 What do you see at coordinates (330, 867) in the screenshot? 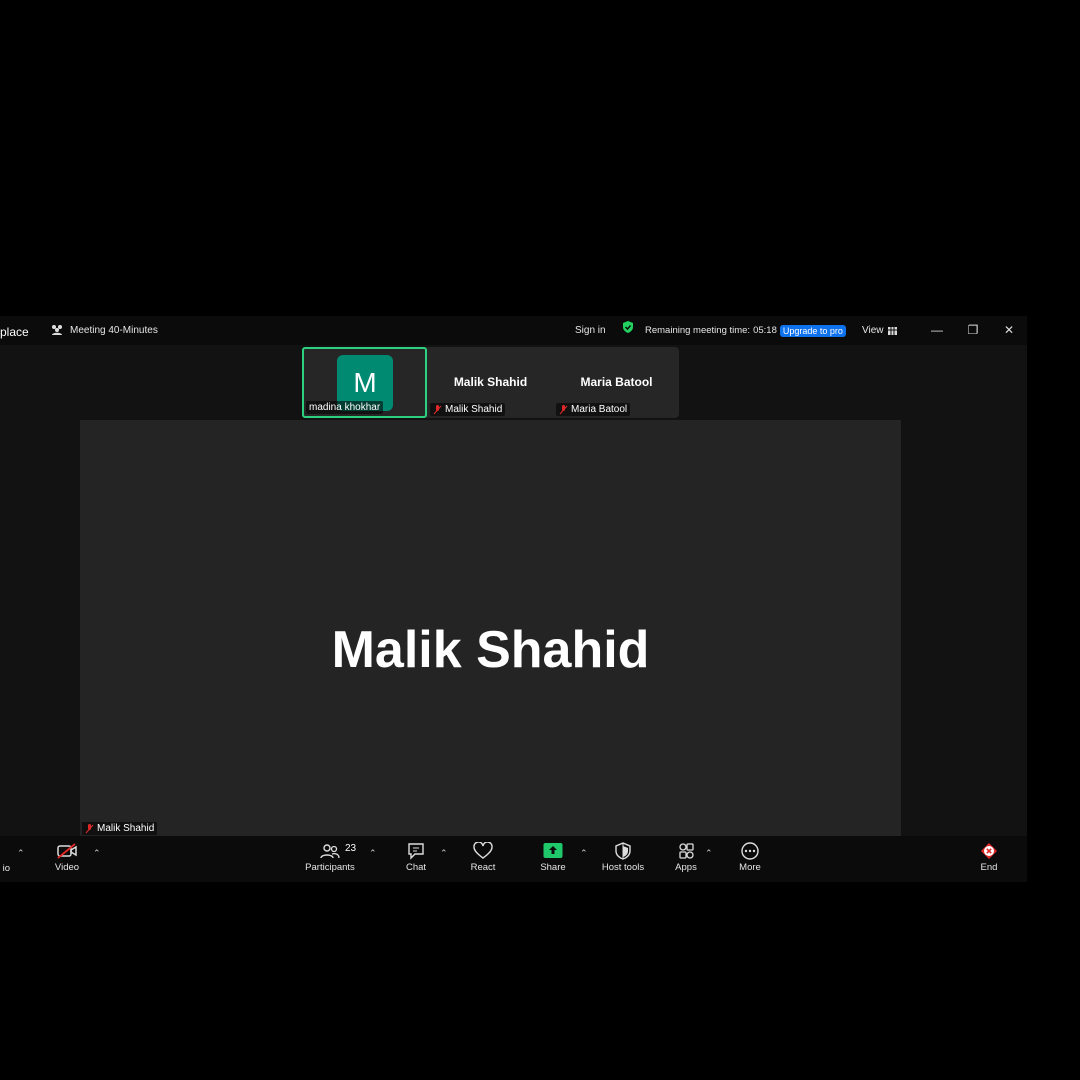
I see `participants-label: Participants` at bounding box center [330, 867].